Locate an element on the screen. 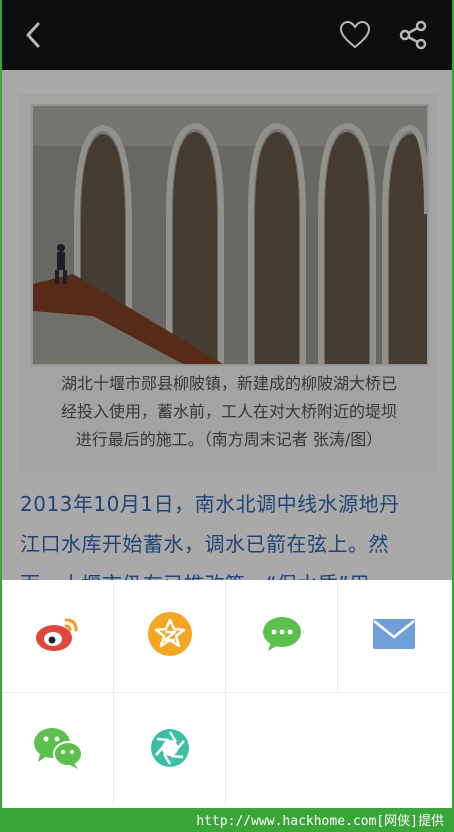 The width and height of the screenshot is (454, 832). sina-weibo-icon is located at coordinates (58, 636).